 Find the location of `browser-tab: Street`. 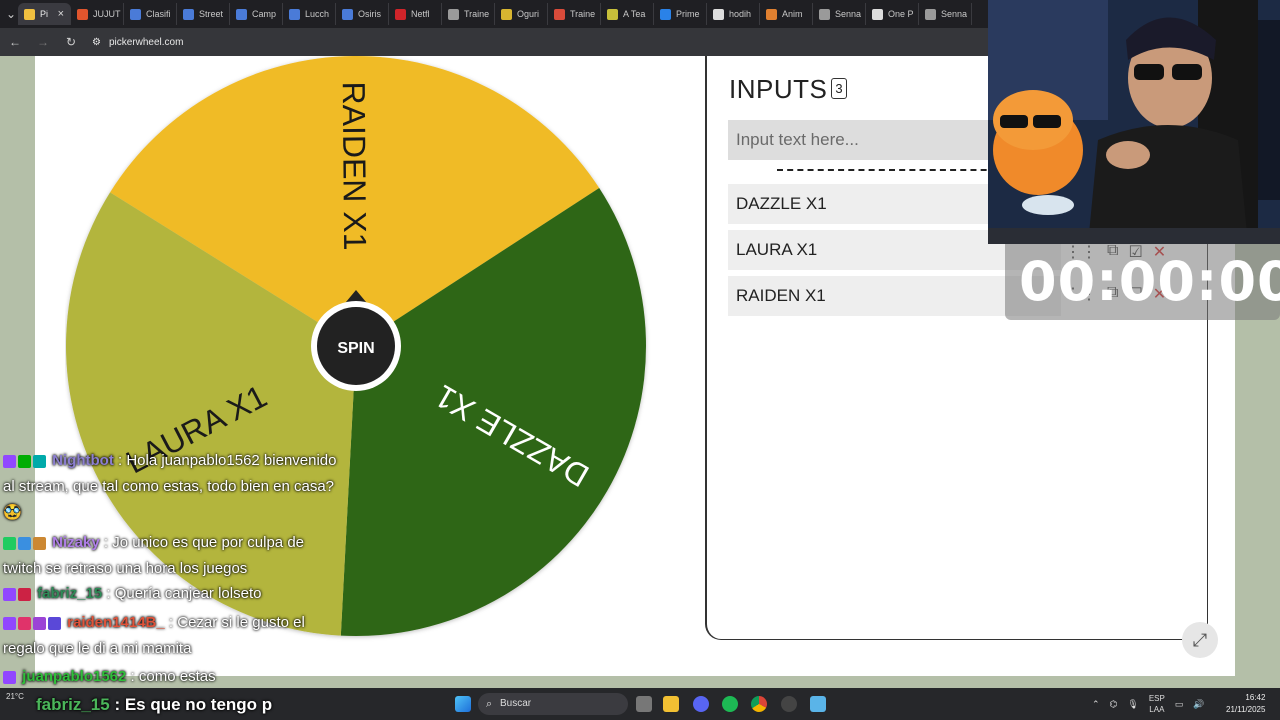

browser-tab: Street is located at coordinates (203, 14).